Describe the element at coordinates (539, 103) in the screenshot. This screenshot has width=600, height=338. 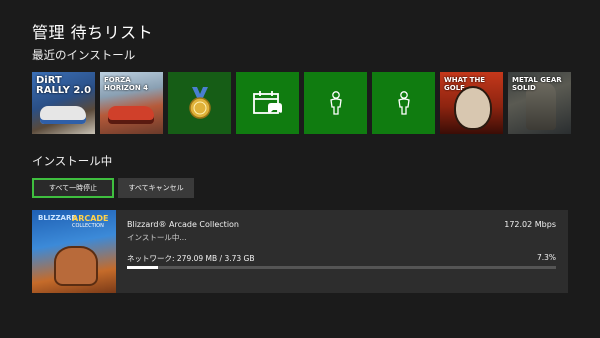
I see `tile-metal-gear: METAL GEAR SOLID` at that location.